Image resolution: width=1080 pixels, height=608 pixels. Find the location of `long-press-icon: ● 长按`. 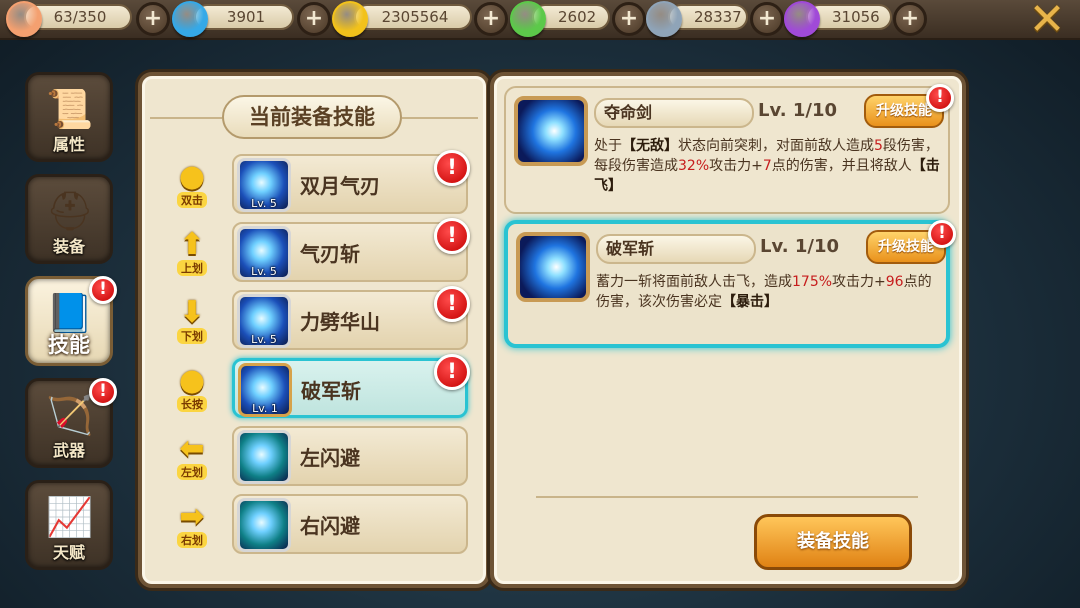

long-press-icon: ● 长按 is located at coordinates (192, 388).